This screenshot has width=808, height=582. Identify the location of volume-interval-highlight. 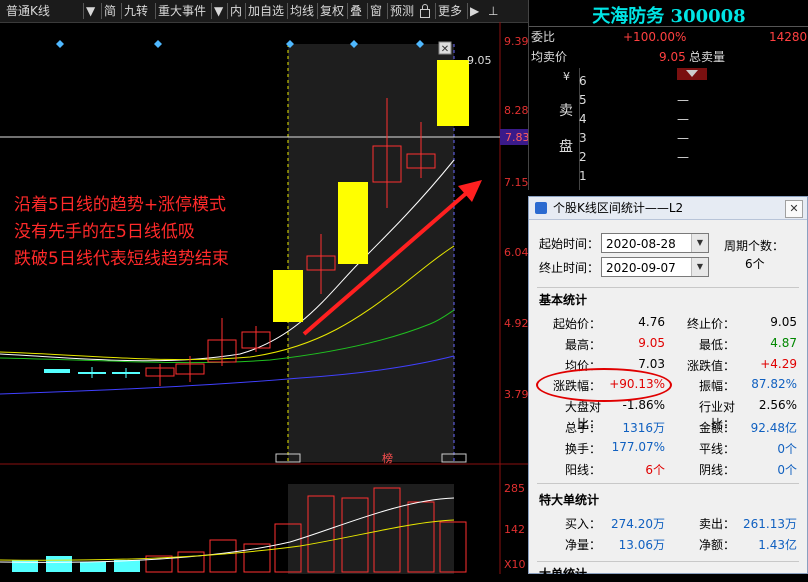
(371, 529).